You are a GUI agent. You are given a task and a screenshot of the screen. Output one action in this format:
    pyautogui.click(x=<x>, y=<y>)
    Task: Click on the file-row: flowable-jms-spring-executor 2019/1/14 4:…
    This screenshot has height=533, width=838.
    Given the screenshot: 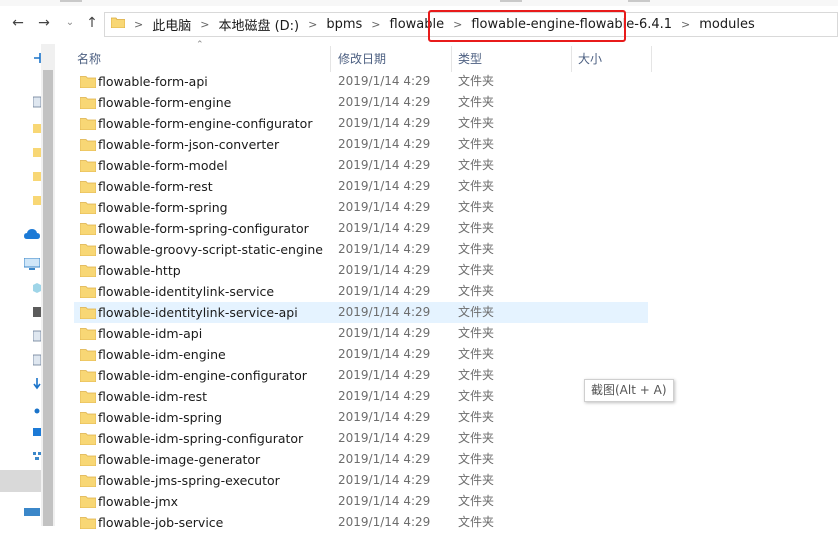 What is the action you would take?
    pyautogui.click(x=358, y=480)
    